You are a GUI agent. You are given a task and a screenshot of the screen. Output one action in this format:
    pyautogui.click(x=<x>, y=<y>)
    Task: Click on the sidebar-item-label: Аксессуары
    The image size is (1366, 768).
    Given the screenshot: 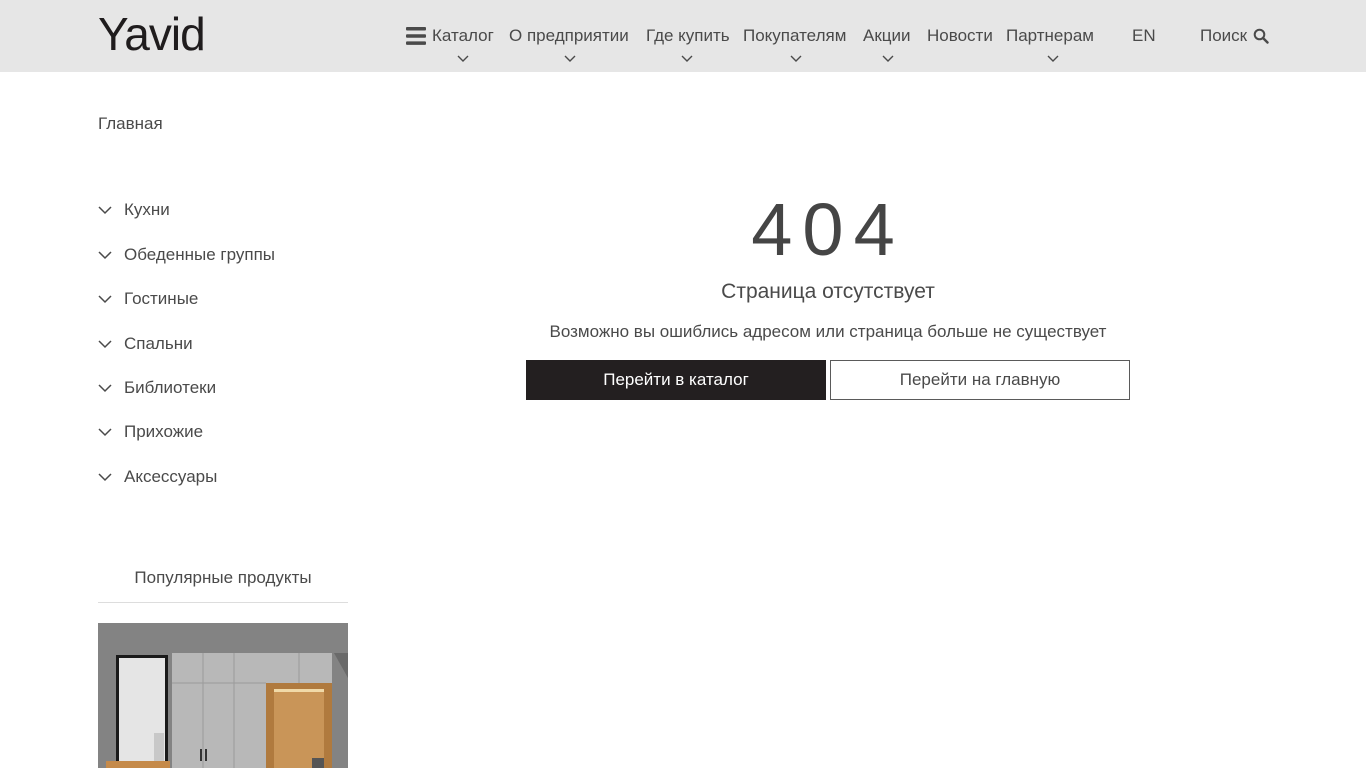 What is the action you would take?
    pyautogui.click(x=171, y=476)
    